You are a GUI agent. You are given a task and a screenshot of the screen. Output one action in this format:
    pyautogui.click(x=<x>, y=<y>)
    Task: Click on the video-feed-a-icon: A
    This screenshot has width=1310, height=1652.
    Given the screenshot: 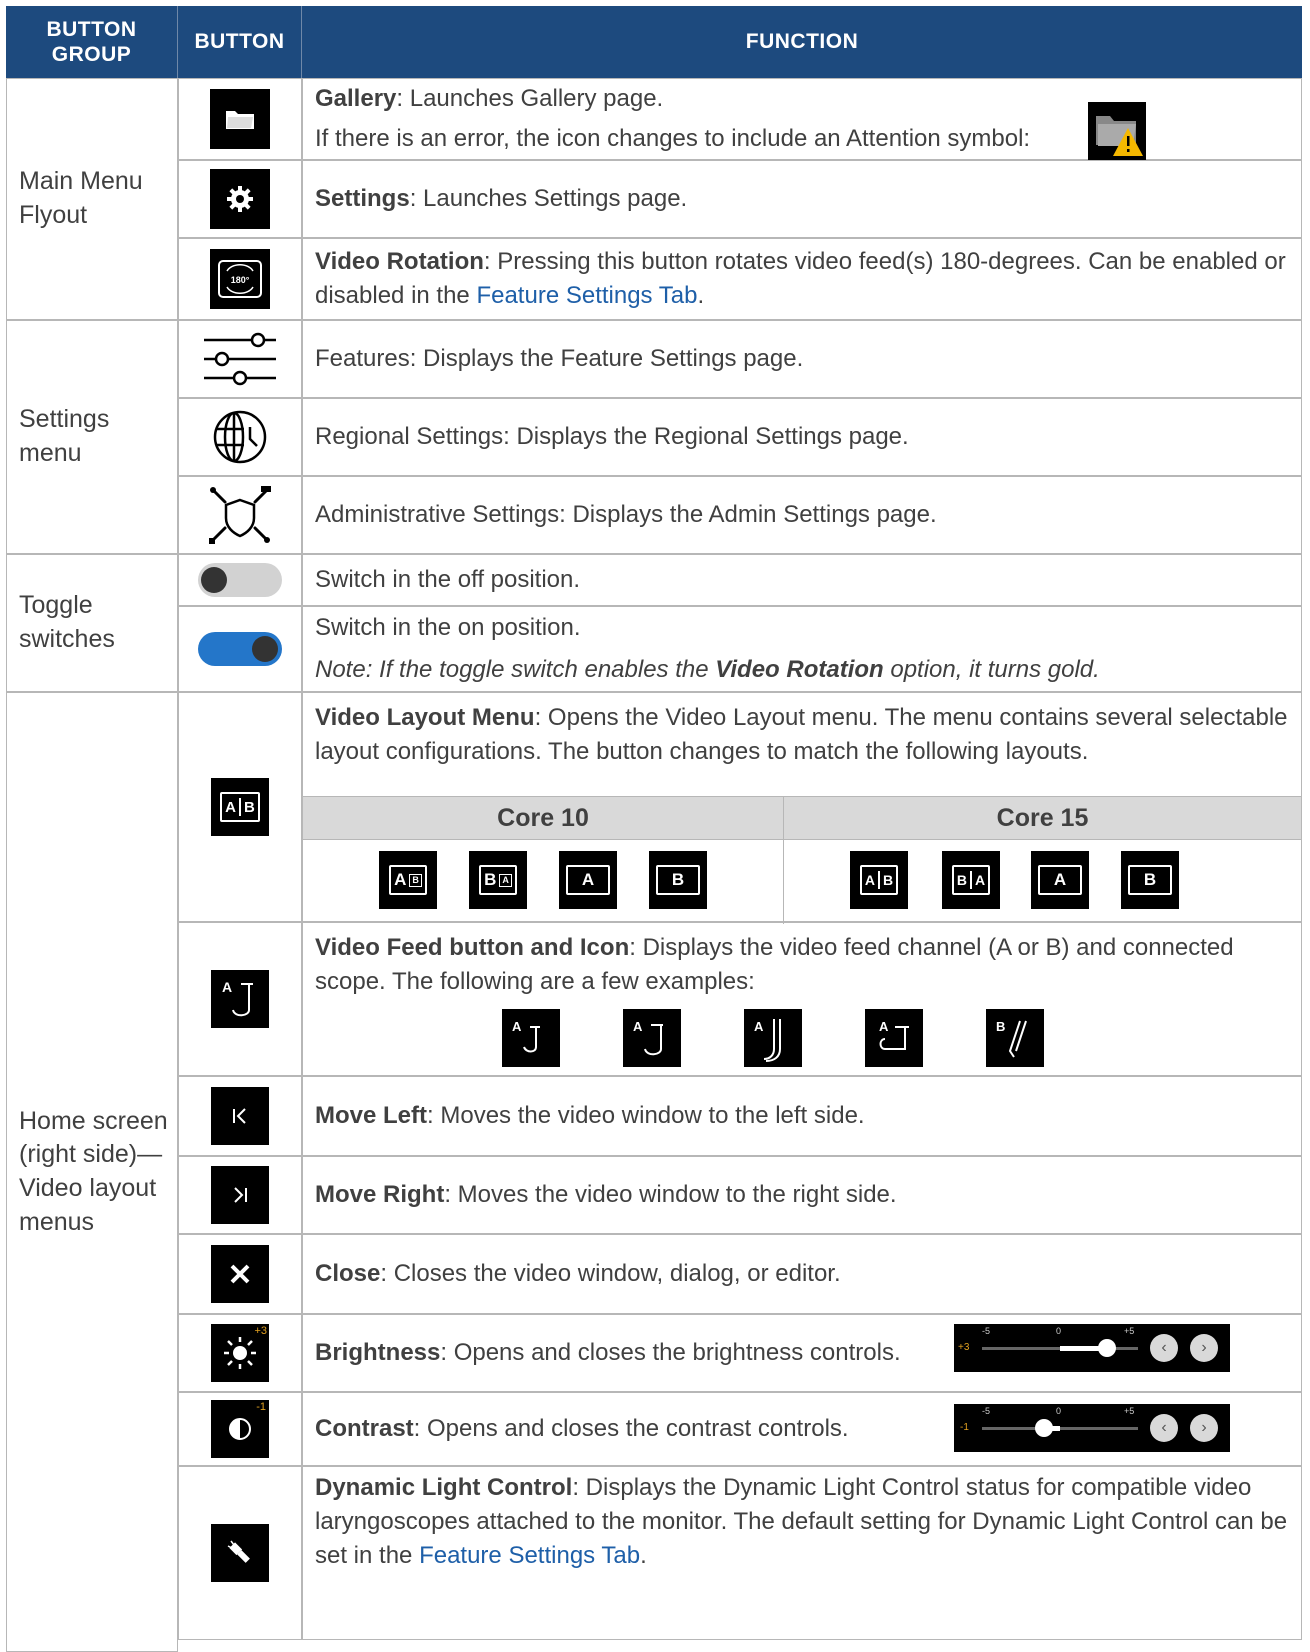 What is the action you would take?
    pyautogui.click(x=240, y=999)
    